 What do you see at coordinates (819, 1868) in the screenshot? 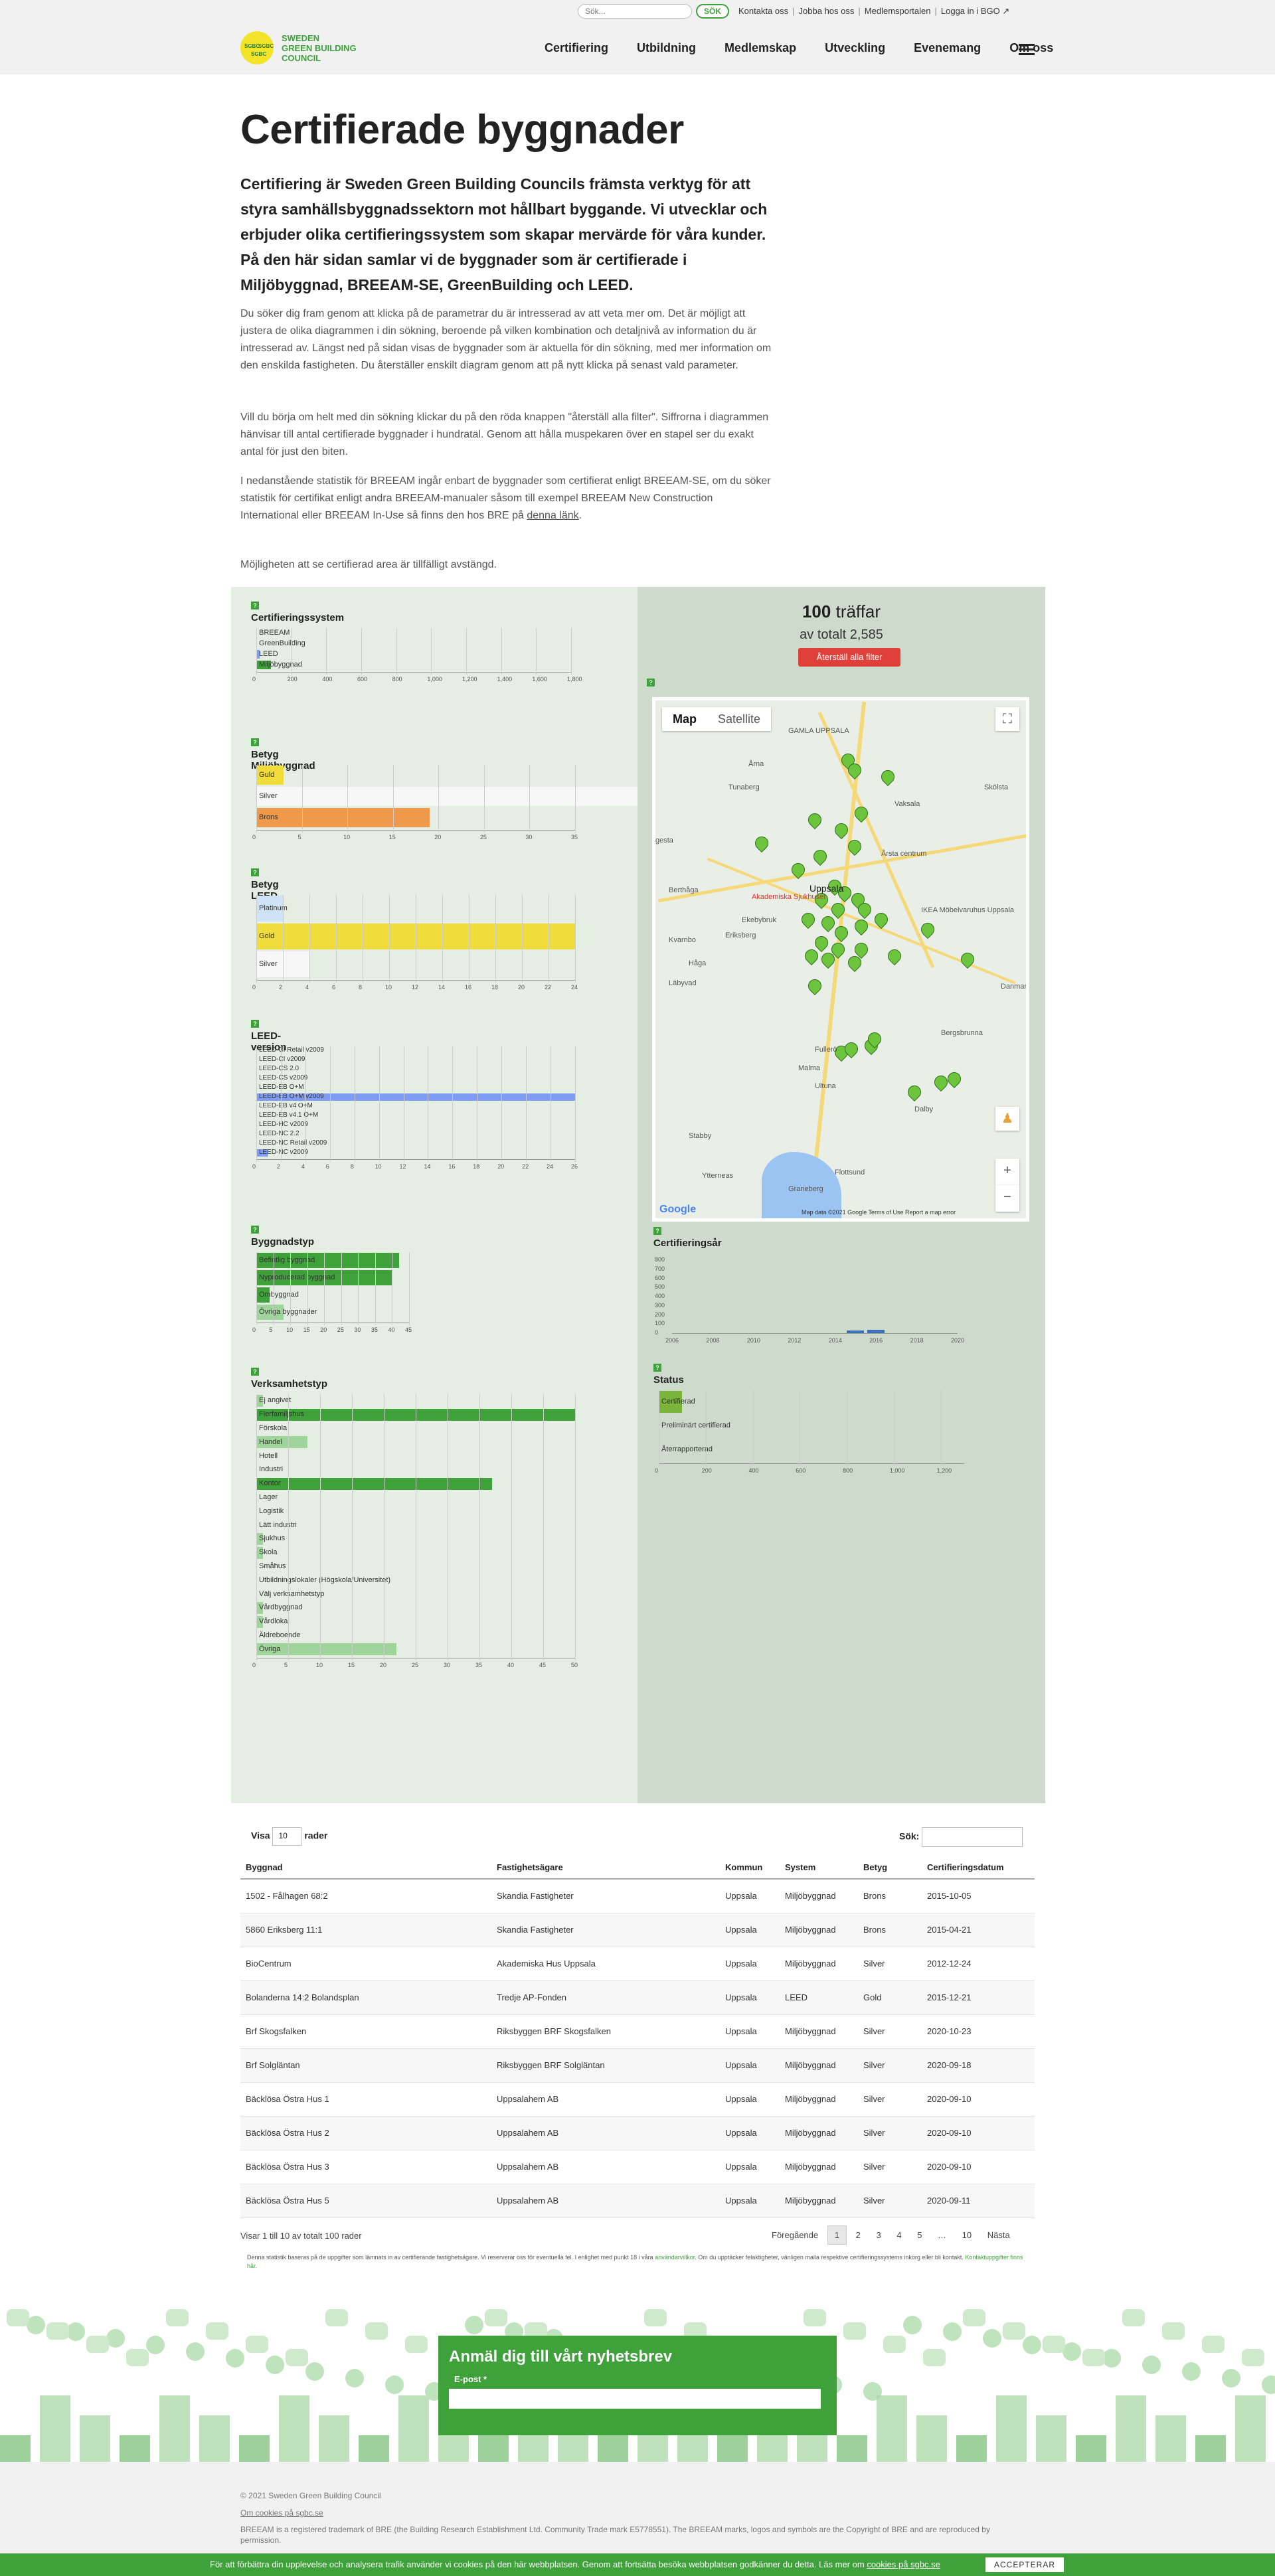
I see `col-system: System` at bounding box center [819, 1868].